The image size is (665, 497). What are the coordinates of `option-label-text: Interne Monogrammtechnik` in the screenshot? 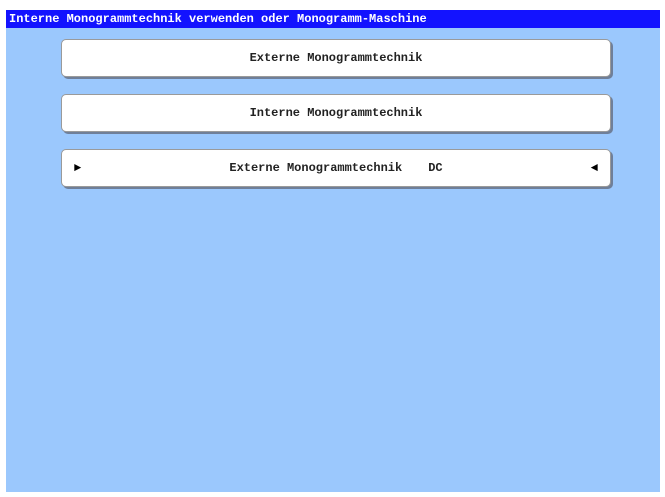 It's located at (336, 113).